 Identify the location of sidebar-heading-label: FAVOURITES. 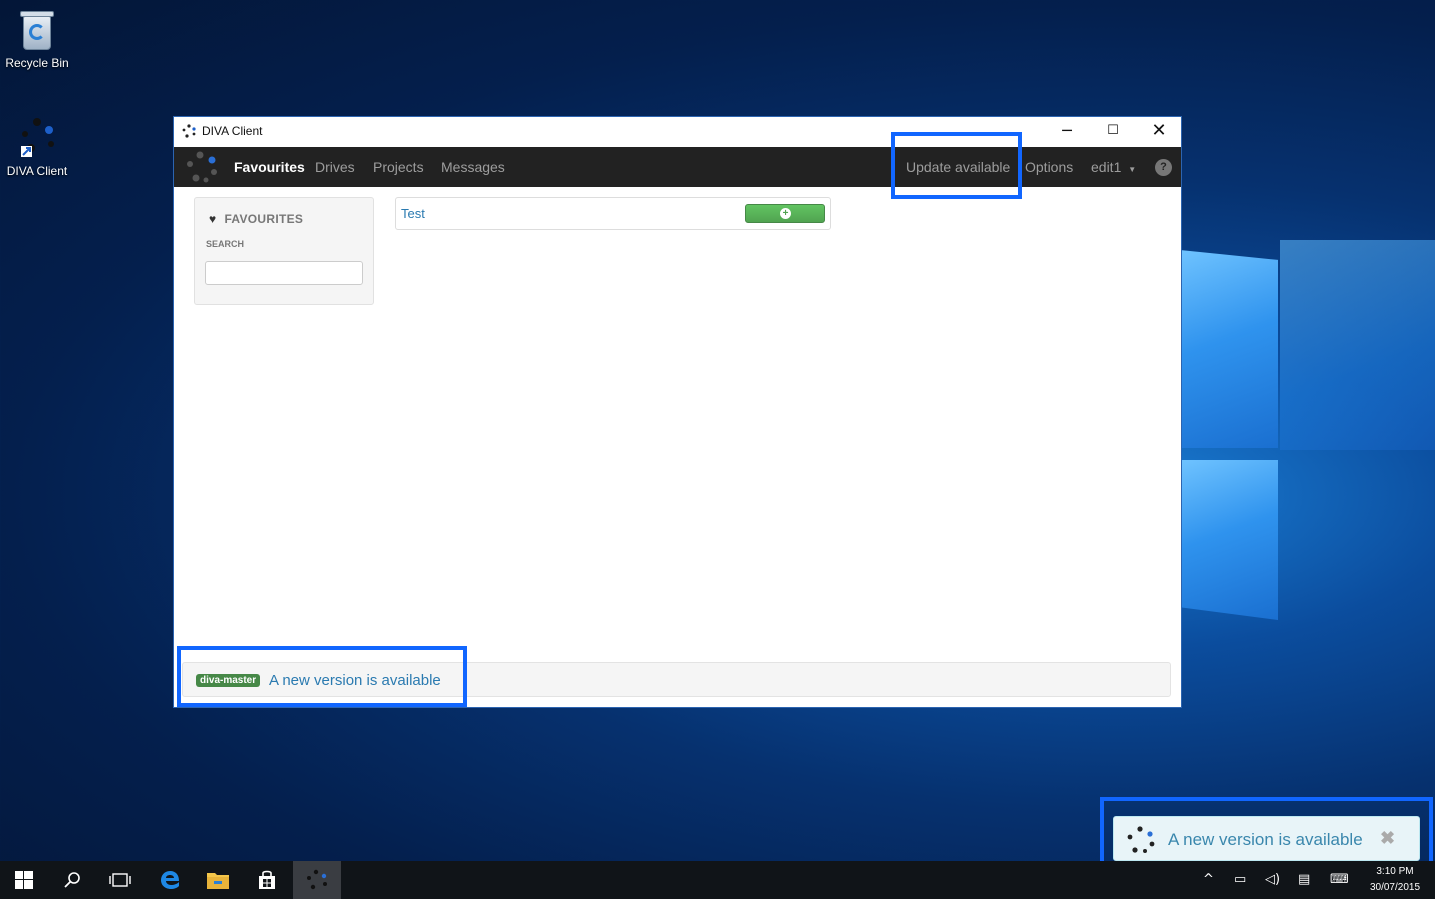
(264, 219).